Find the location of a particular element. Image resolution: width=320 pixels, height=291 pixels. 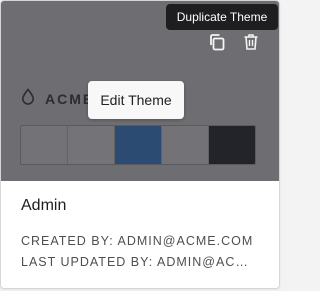

edit-theme-tooltip: Edit Theme is located at coordinates (136, 100).